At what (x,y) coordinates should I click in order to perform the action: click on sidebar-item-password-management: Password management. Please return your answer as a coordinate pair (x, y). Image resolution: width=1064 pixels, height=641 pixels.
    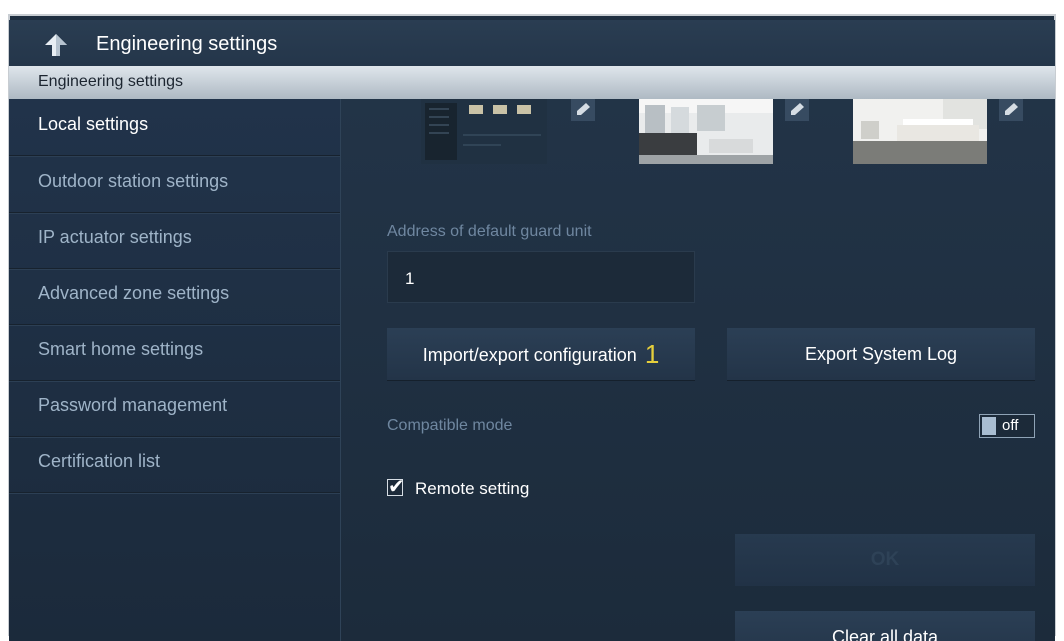
    Looking at the image, I should click on (174, 408).